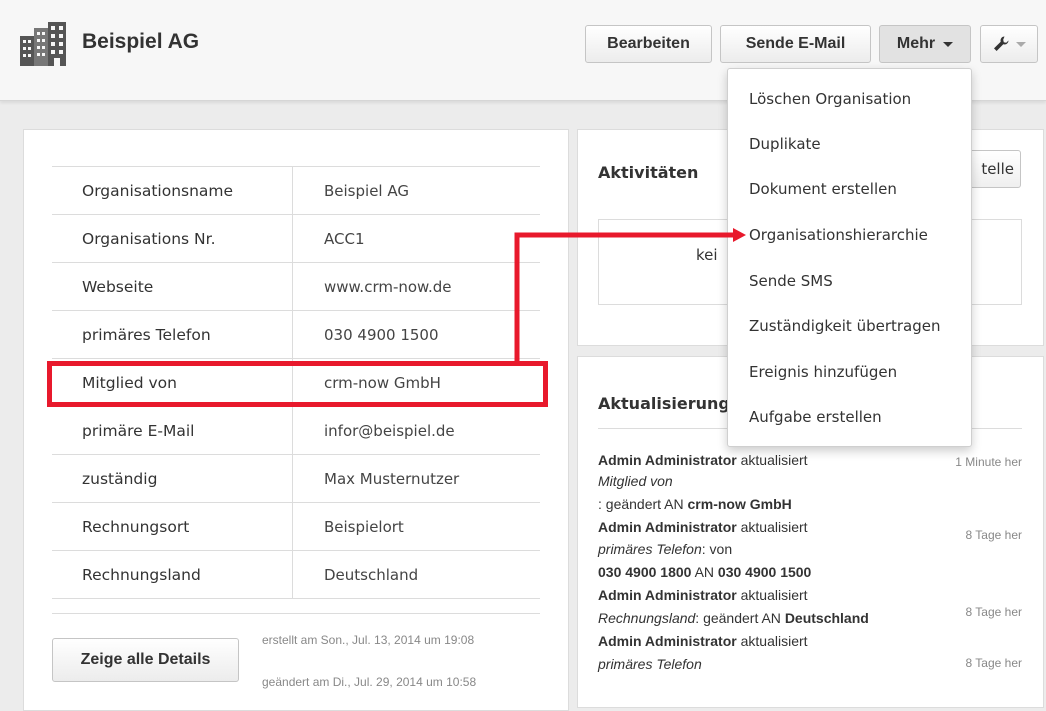 Image resolution: width=1046 pixels, height=711 pixels. I want to click on feed-time: 1 Minute her, so click(988, 462).